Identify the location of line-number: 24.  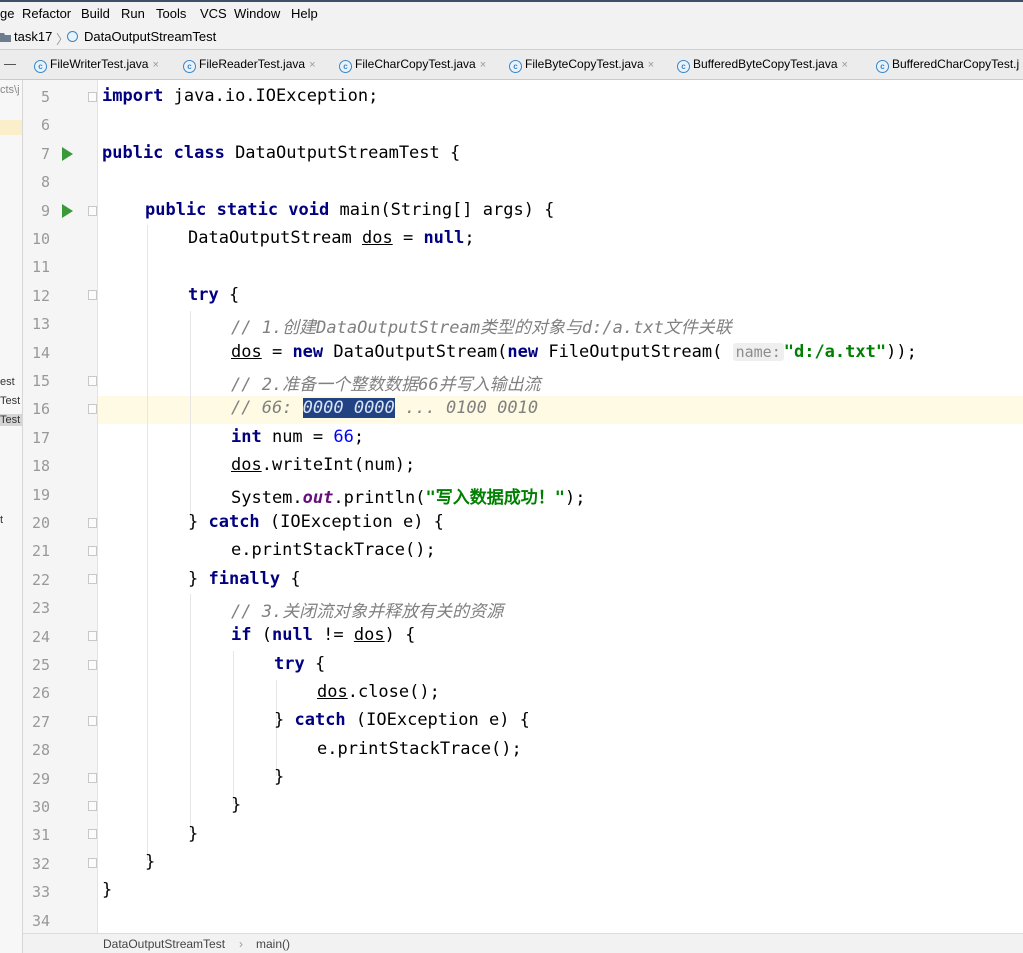
(40, 636).